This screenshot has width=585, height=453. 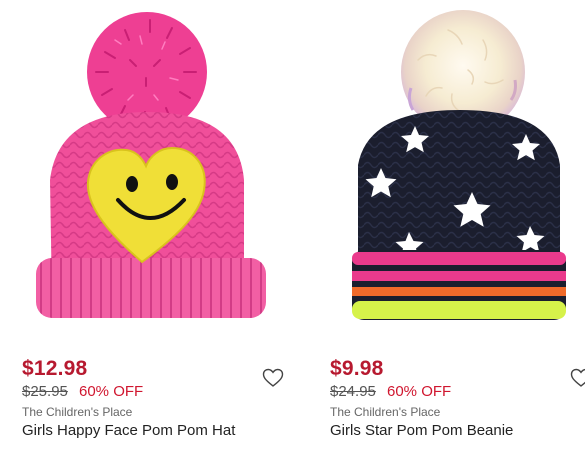 I want to click on sale-price: $9.98, so click(x=357, y=368).